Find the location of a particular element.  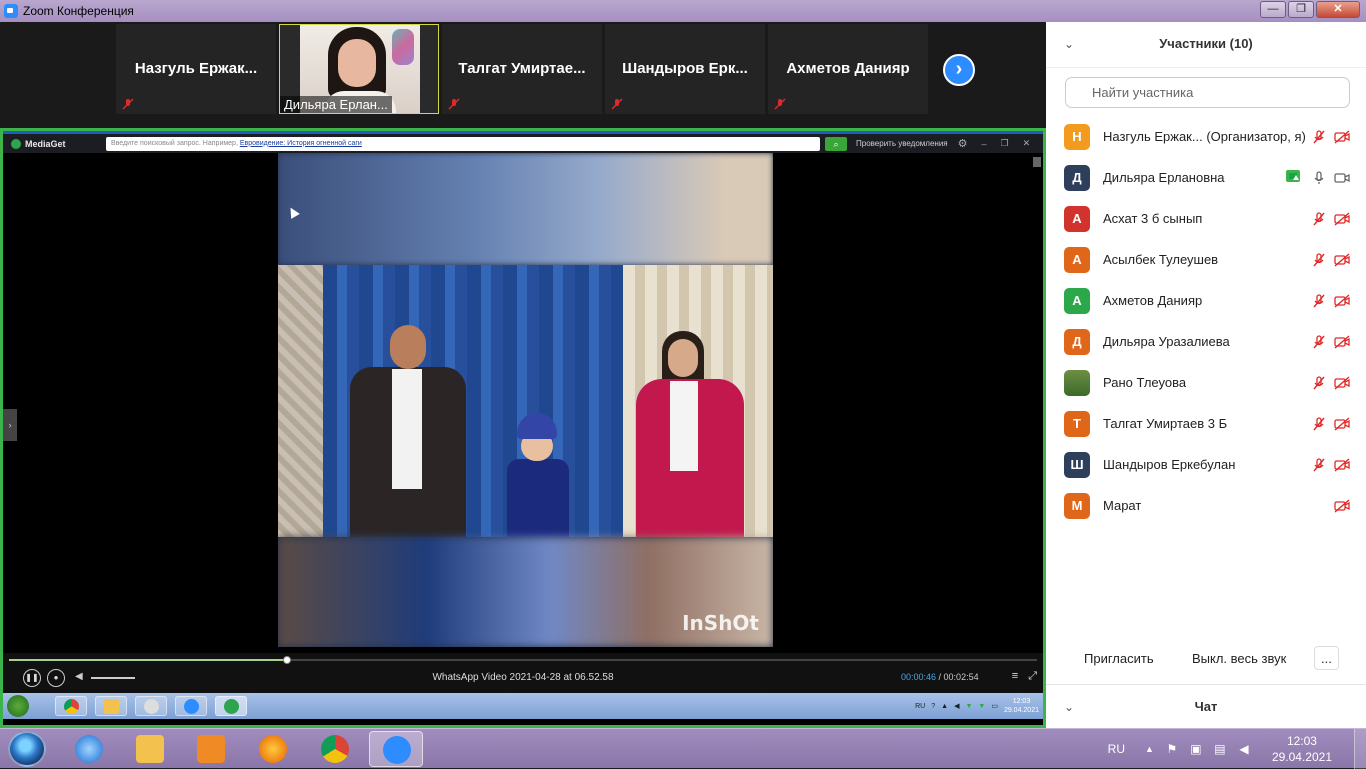

participant-name: Дильяра Уразалиева is located at coordinates (1166, 341).